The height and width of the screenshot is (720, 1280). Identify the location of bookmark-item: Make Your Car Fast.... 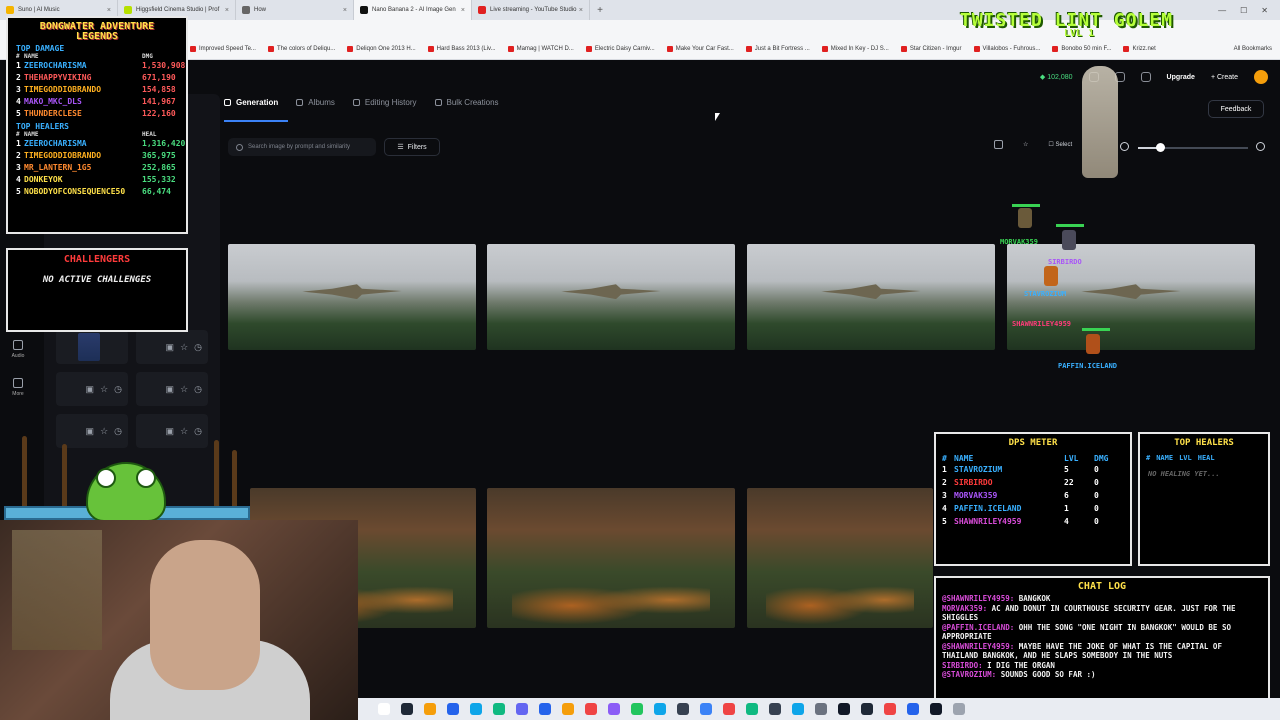
(700, 48).